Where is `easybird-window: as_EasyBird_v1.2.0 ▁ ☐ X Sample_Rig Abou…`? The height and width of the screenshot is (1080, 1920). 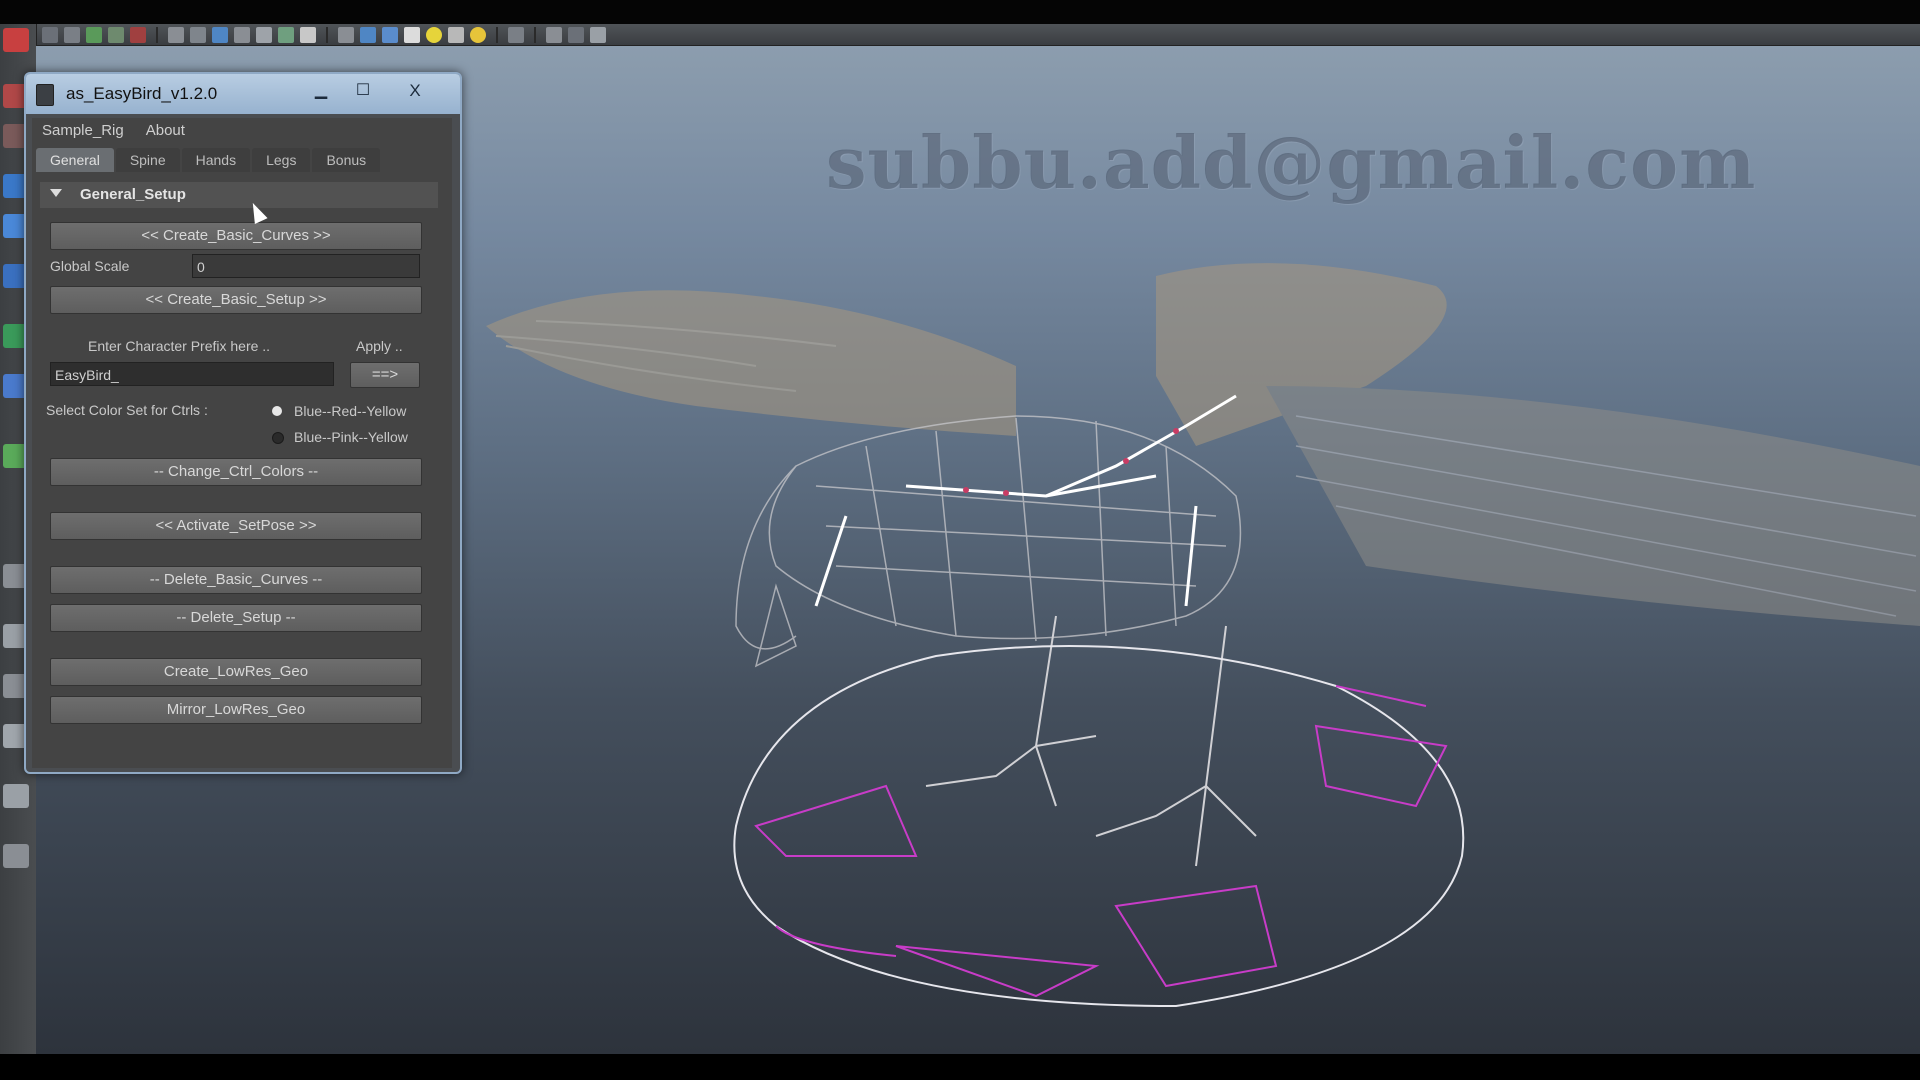 easybird-window: as_EasyBird_v1.2.0 ▁ ☐ X Sample_Rig Abou… is located at coordinates (243, 423).